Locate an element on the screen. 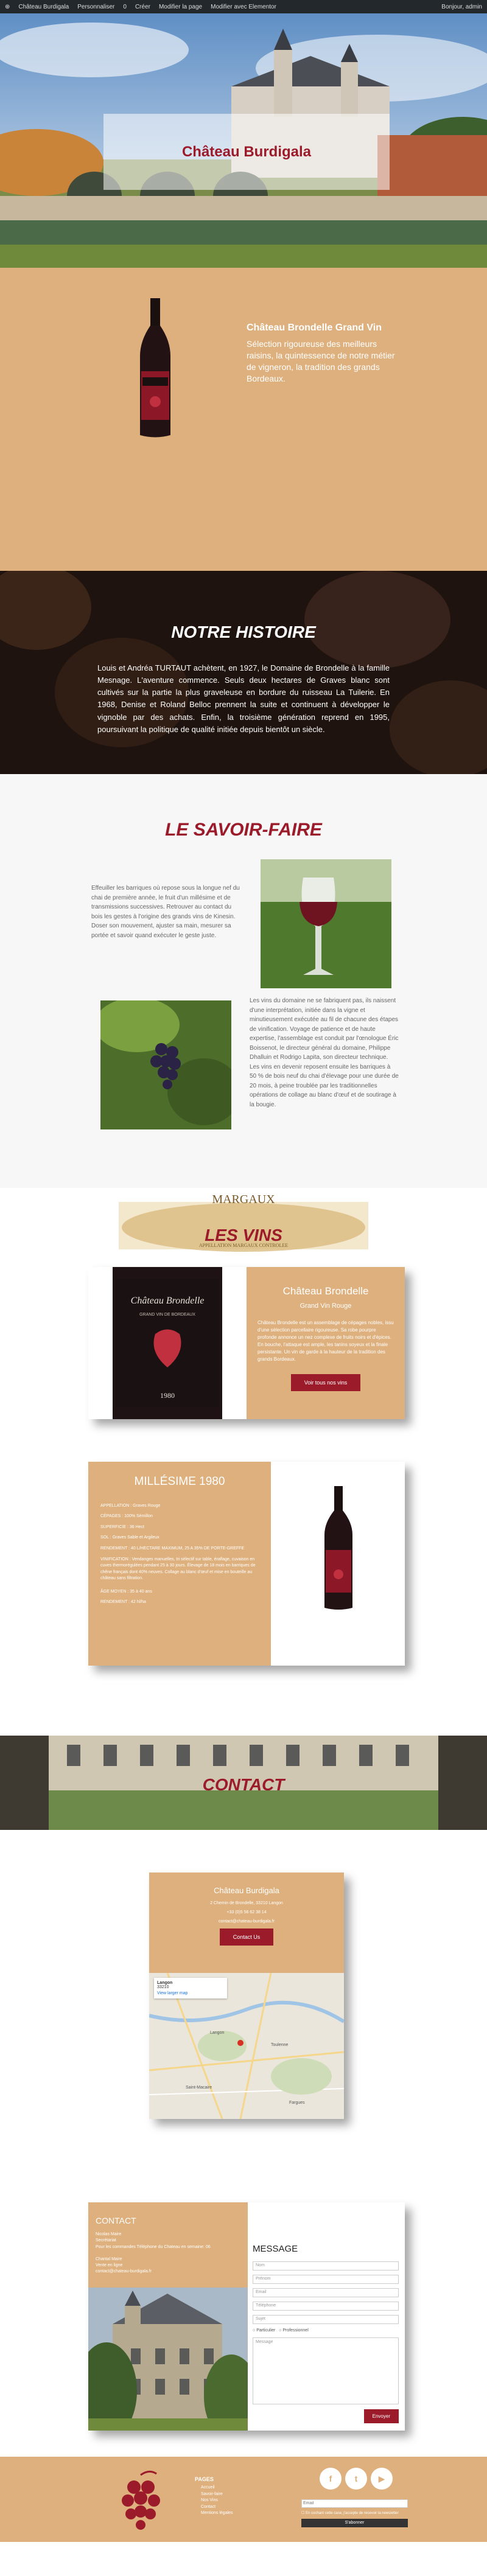 The width and height of the screenshot is (487, 2576). contact-us-button: Contact Us is located at coordinates (246, 1937).